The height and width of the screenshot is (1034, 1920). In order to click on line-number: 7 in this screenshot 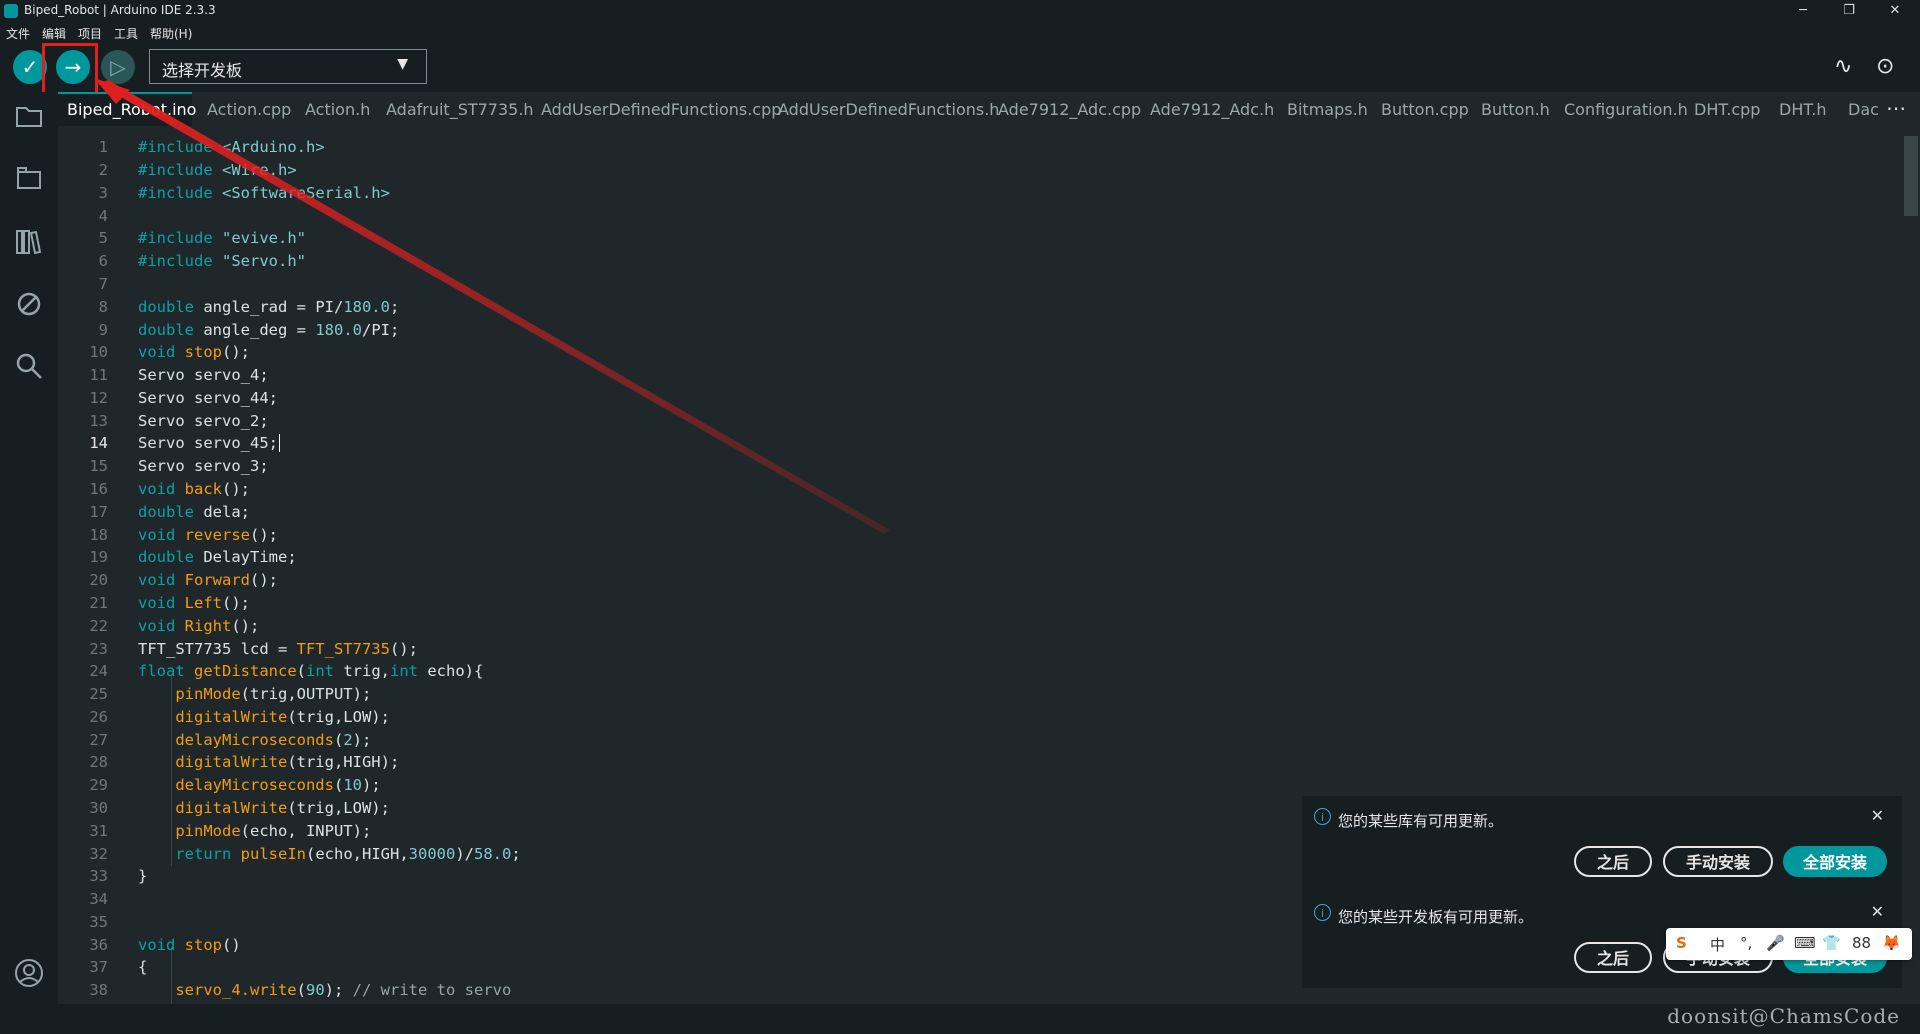, I will do `click(103, 284)`.